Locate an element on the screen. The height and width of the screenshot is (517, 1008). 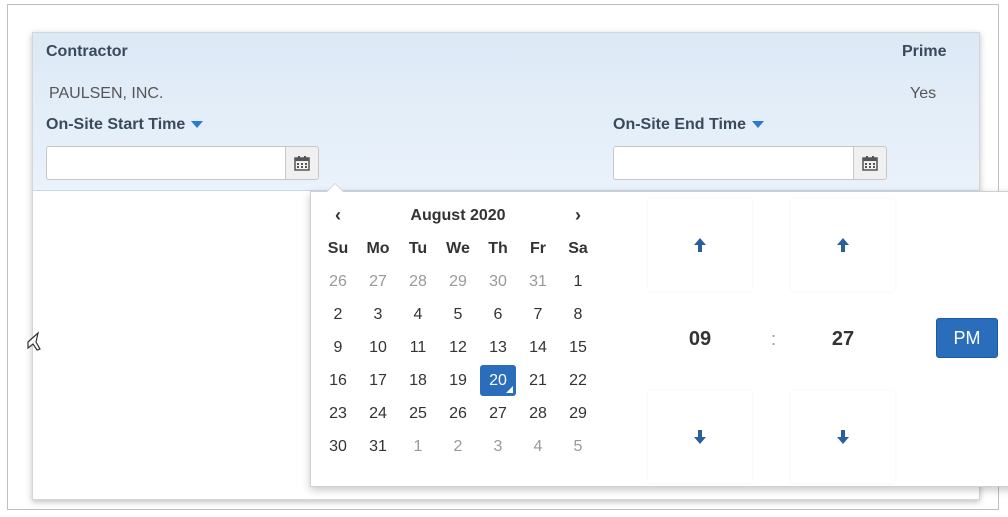
next-month-button: › is located at coordinates (578, 215).